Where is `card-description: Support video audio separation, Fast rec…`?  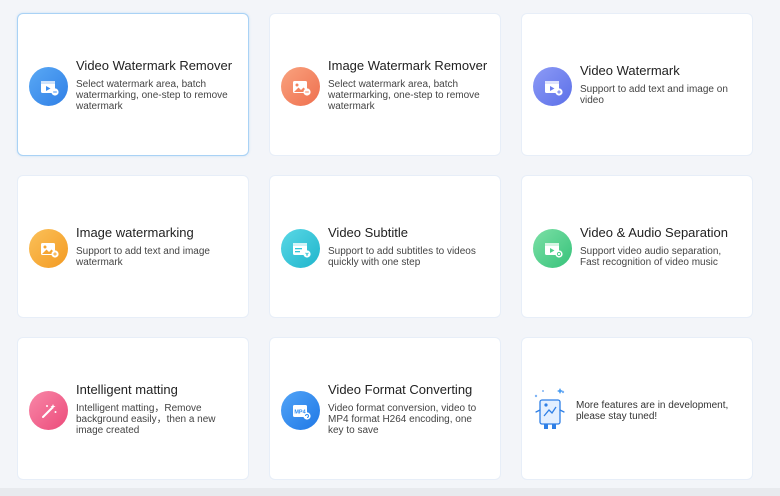 card-description: Support video audio separation, Fast rec… is located at coordinates (651, 257).